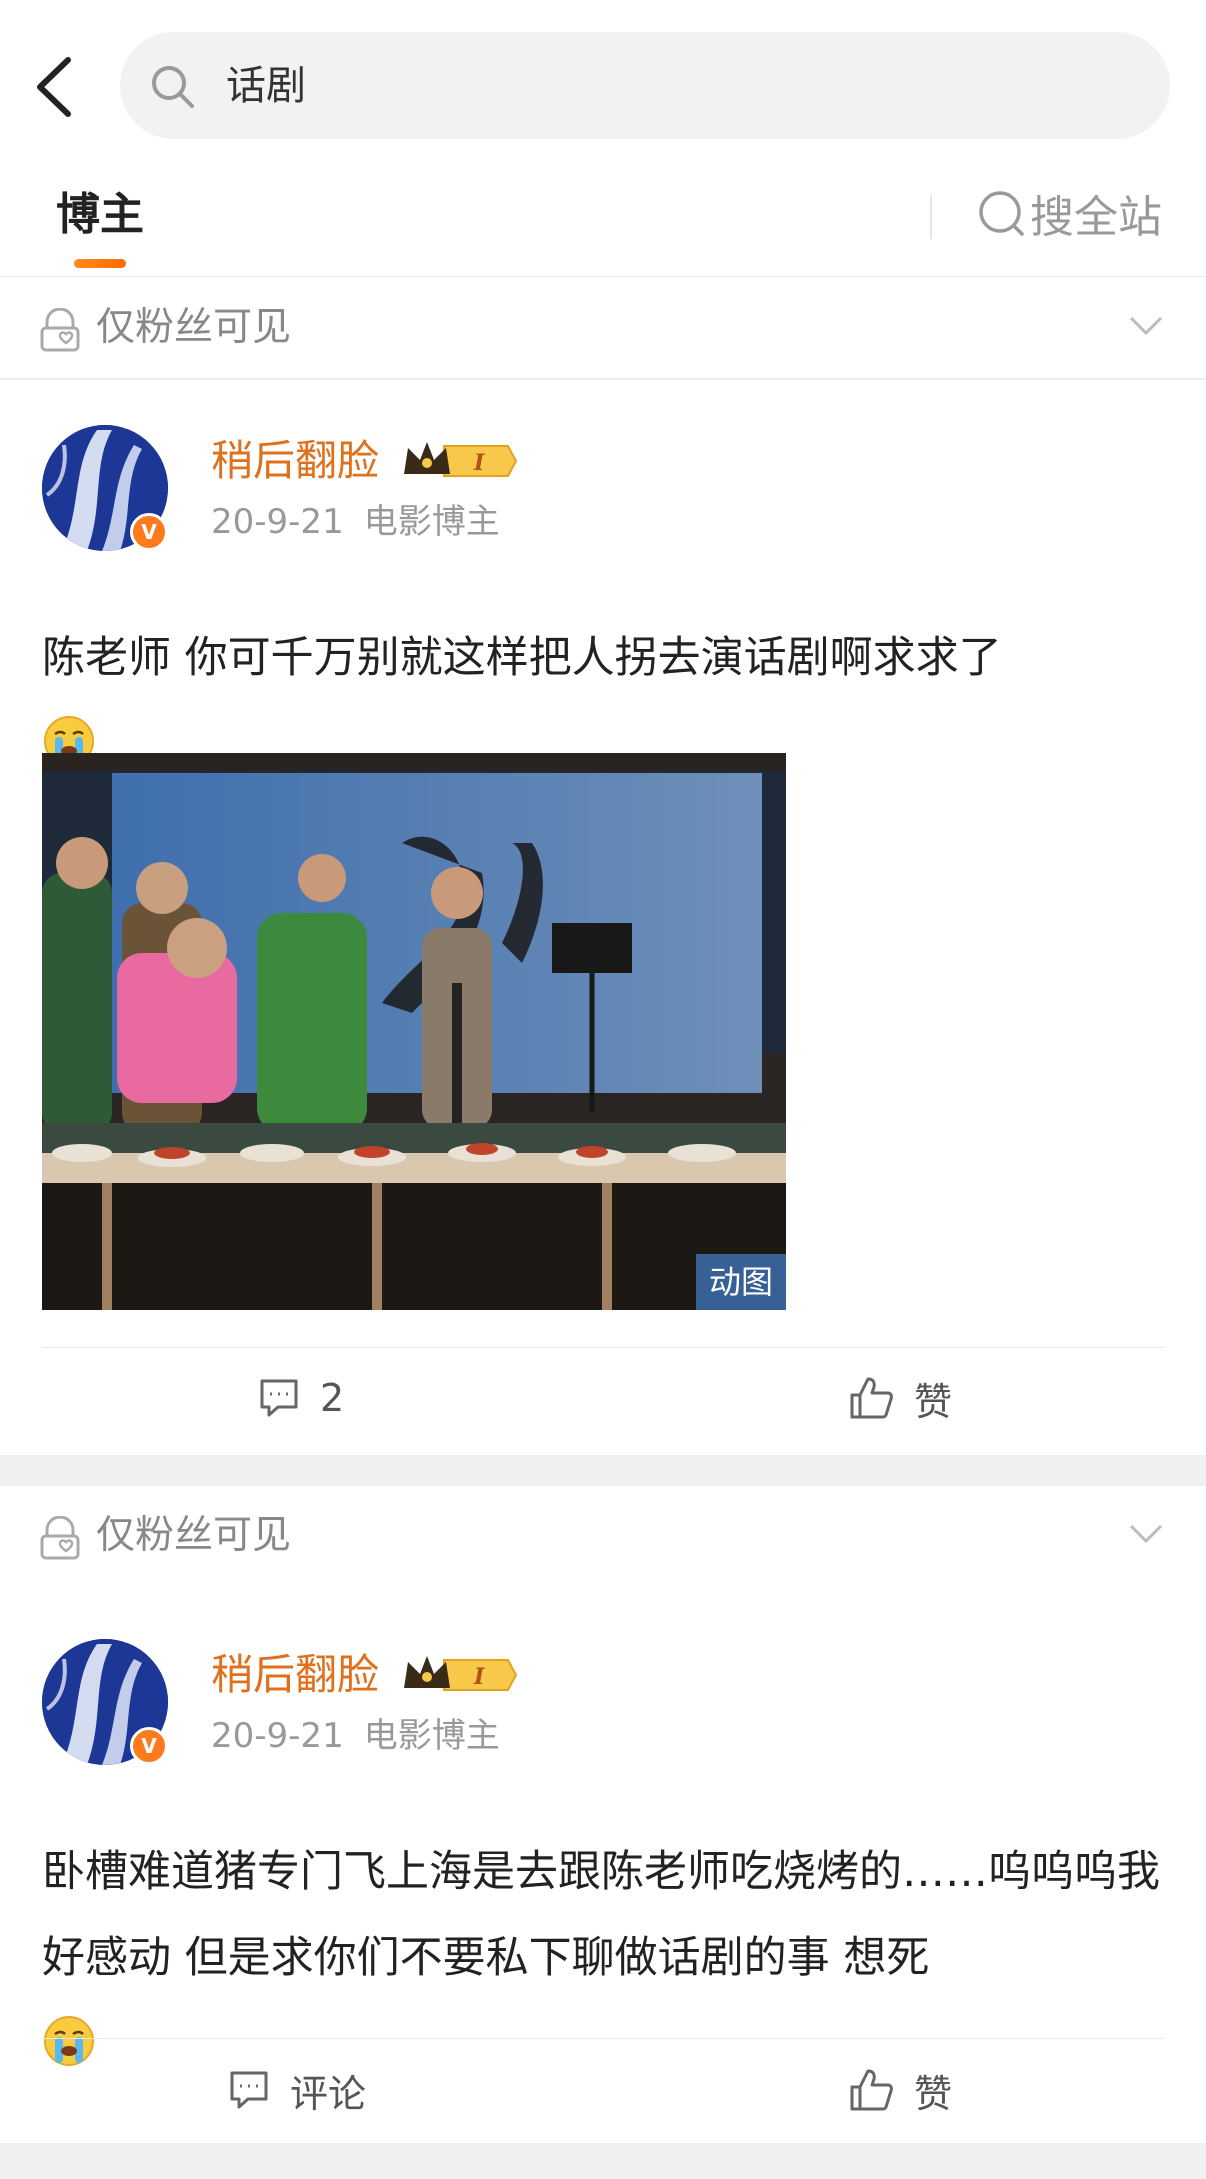  Describe the element at coordinates (603, 226) in the screenshot. I see `tab-bar: 博主 搜全站` at that location.